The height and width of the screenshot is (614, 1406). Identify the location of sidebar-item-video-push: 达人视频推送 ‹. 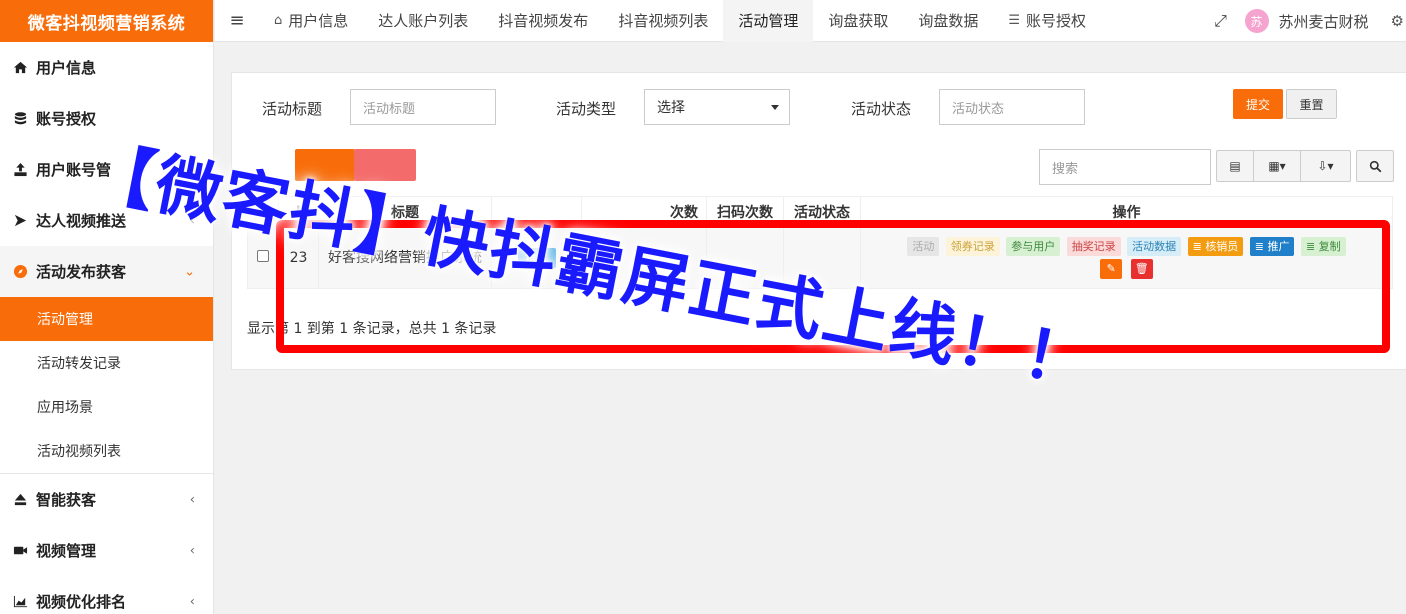
(106, 220).